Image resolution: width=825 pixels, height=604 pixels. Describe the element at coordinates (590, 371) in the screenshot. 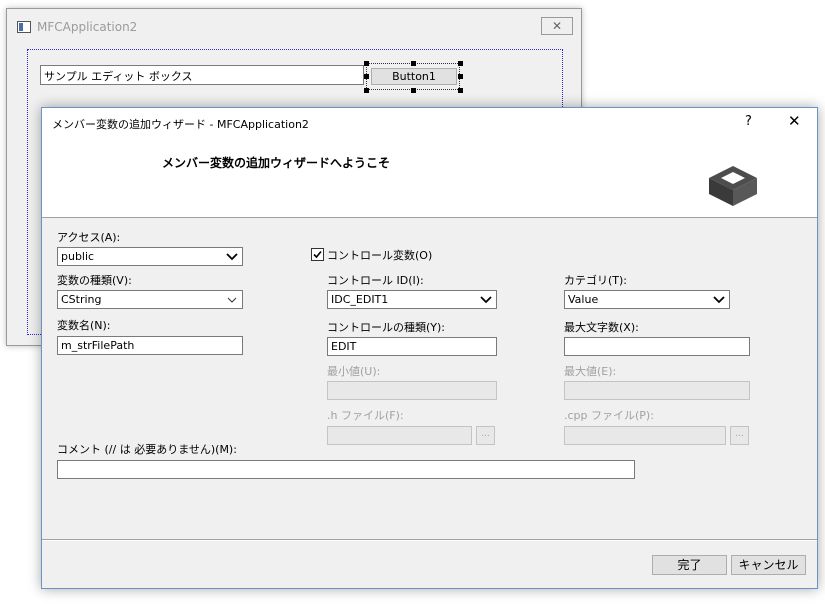

I see `max-value-label: 最大値(E):` at that location.